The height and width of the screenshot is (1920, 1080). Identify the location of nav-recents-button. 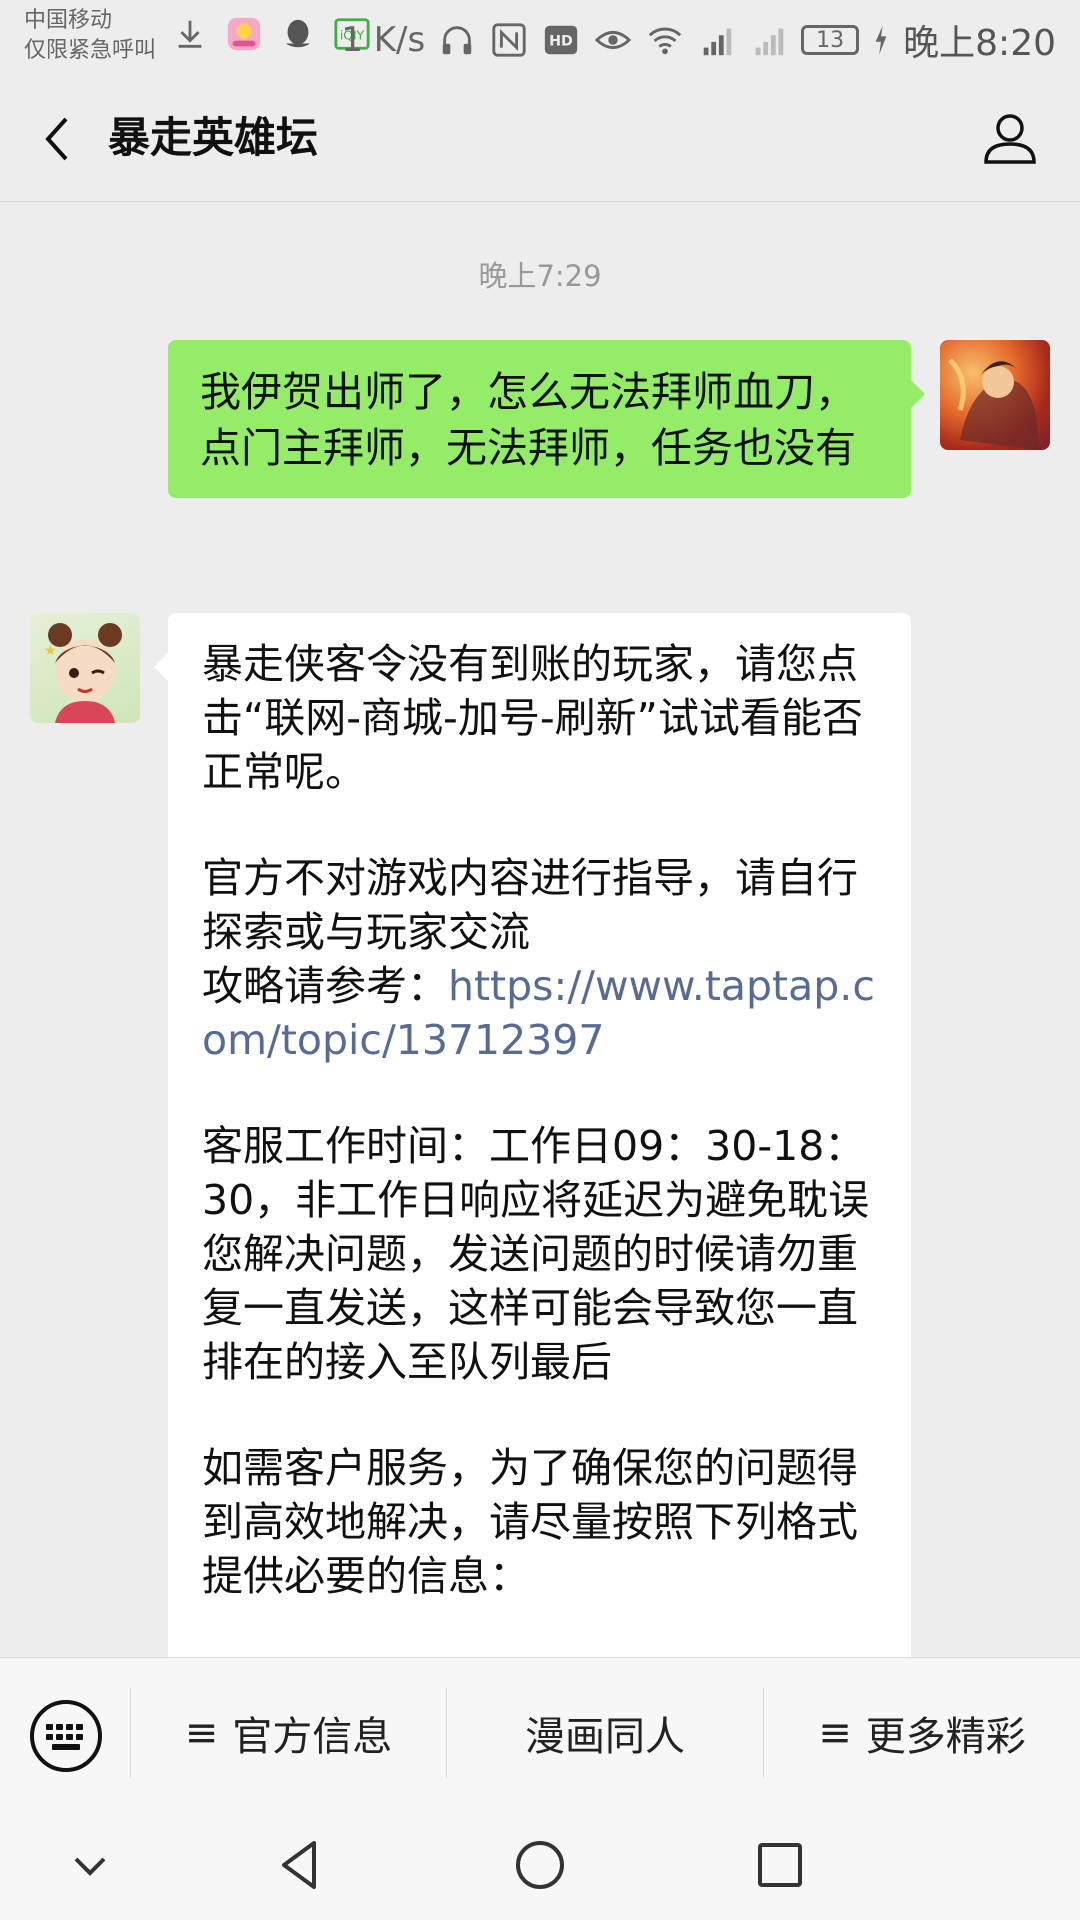
(780, 1865).